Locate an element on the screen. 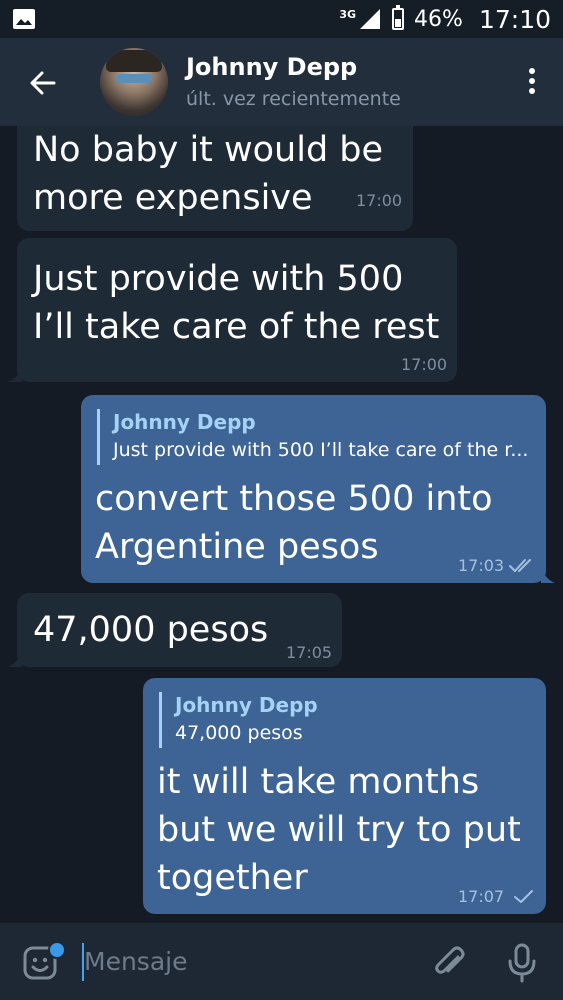 The height and width of the screenshot is (1000, 563). status-bar: 3G 46% 17:10 is located at coordinates (281, 19).